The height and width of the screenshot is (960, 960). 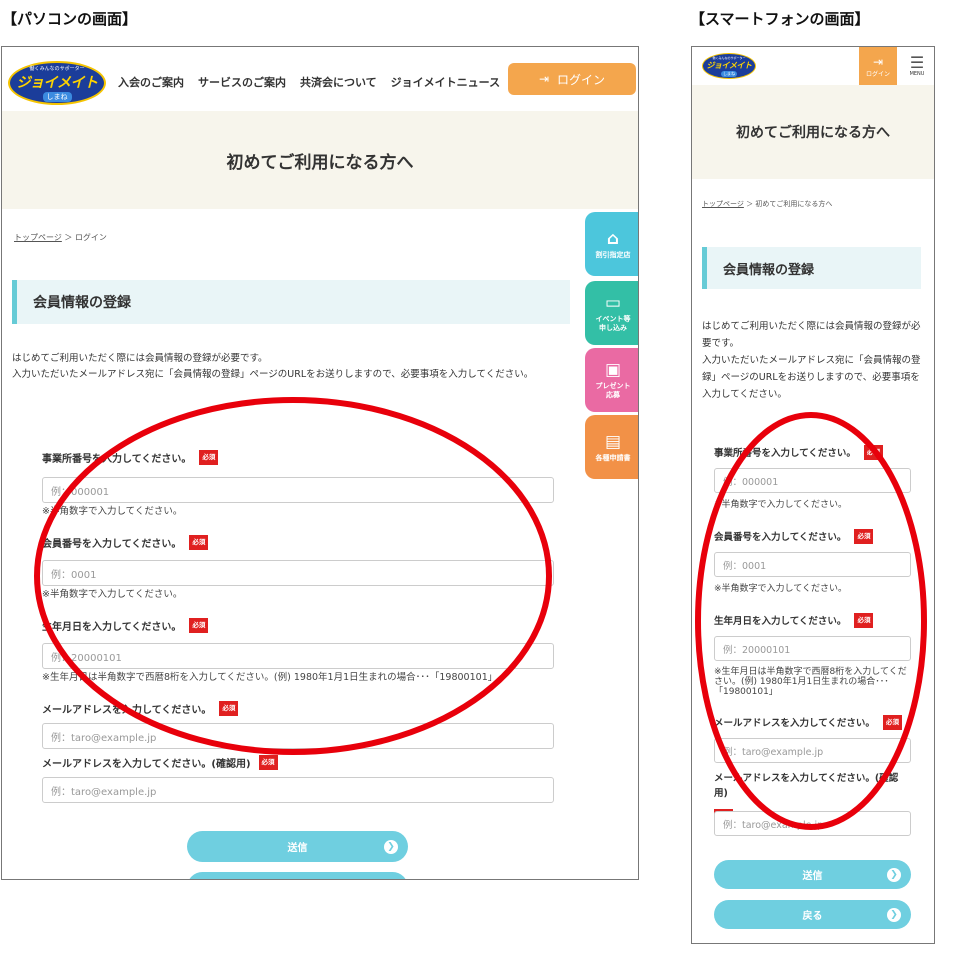 I want to click on nav-item-join: 入会のご案内, so click(x=151, y=82).